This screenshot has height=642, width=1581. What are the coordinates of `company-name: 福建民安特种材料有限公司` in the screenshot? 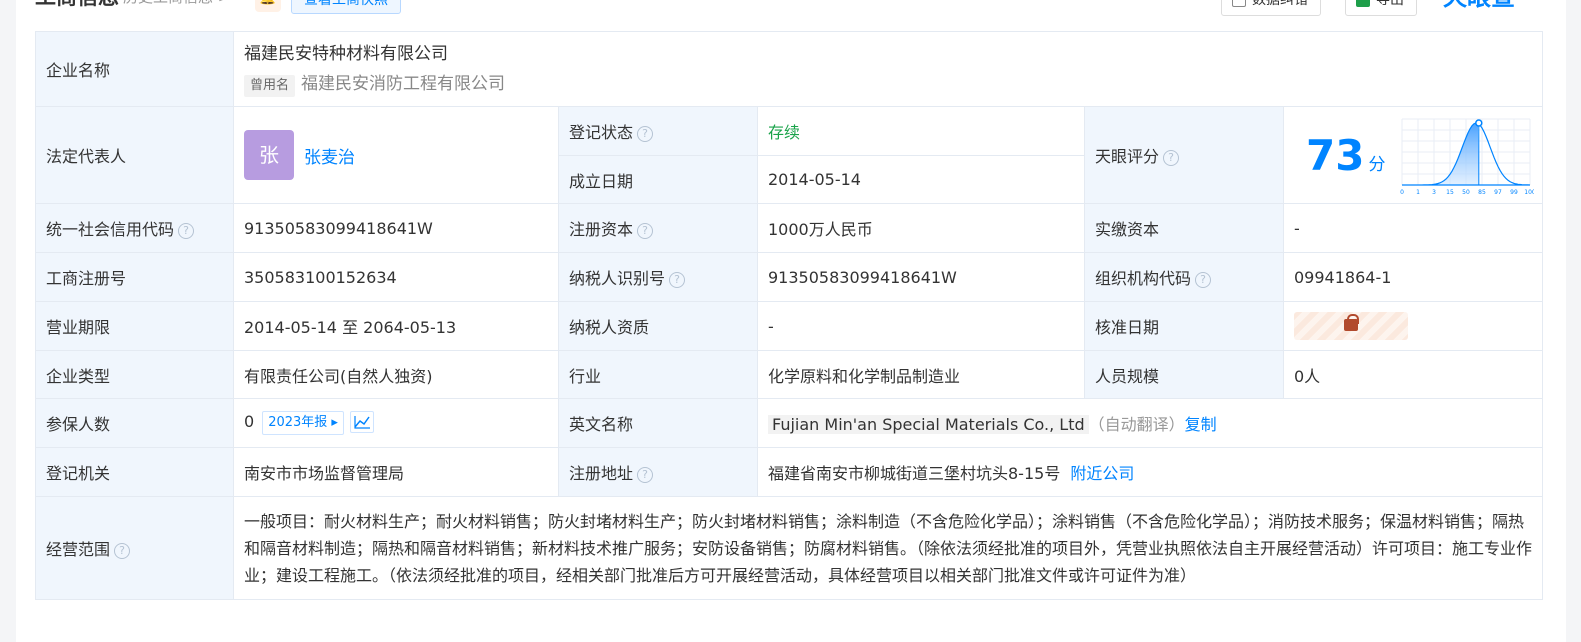 It's located at (346, 53).